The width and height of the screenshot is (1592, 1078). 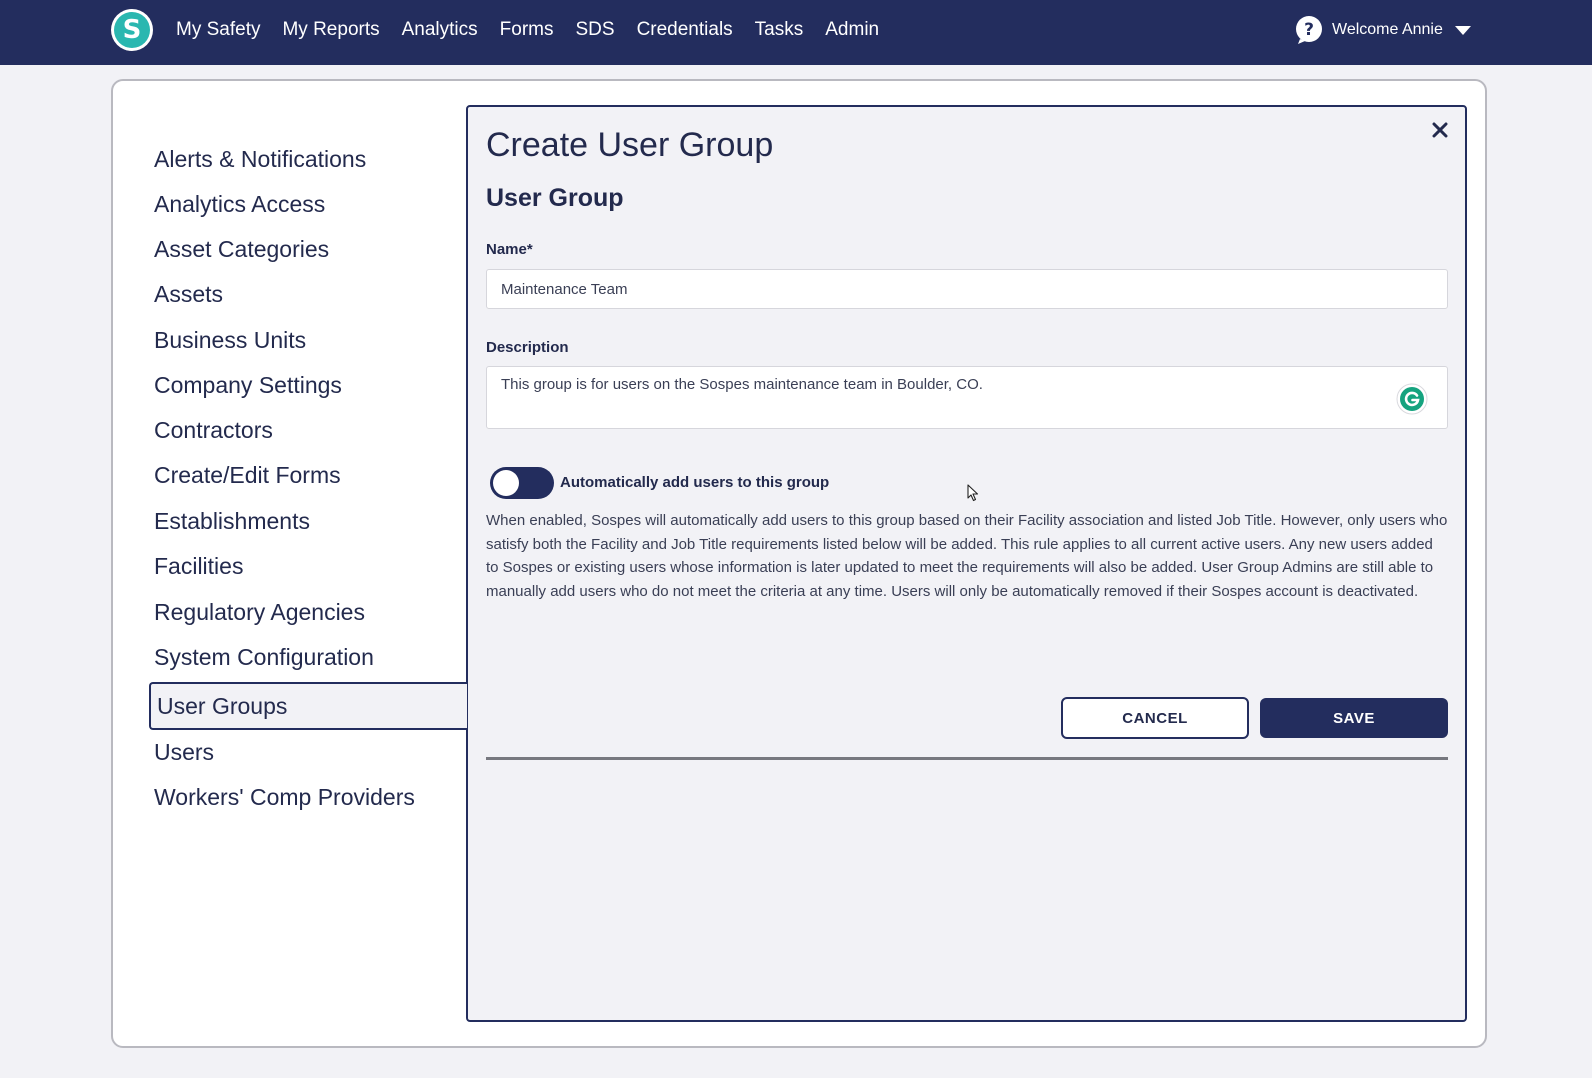 What do you see at coordinates (527, 347) in the screenshot?
I see `description-label: Description` at bounding box center [527, 347].